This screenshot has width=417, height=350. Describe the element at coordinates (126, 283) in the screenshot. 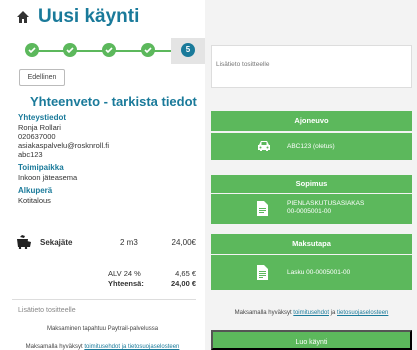

I see `total-label: Yhteensä:` at that location.